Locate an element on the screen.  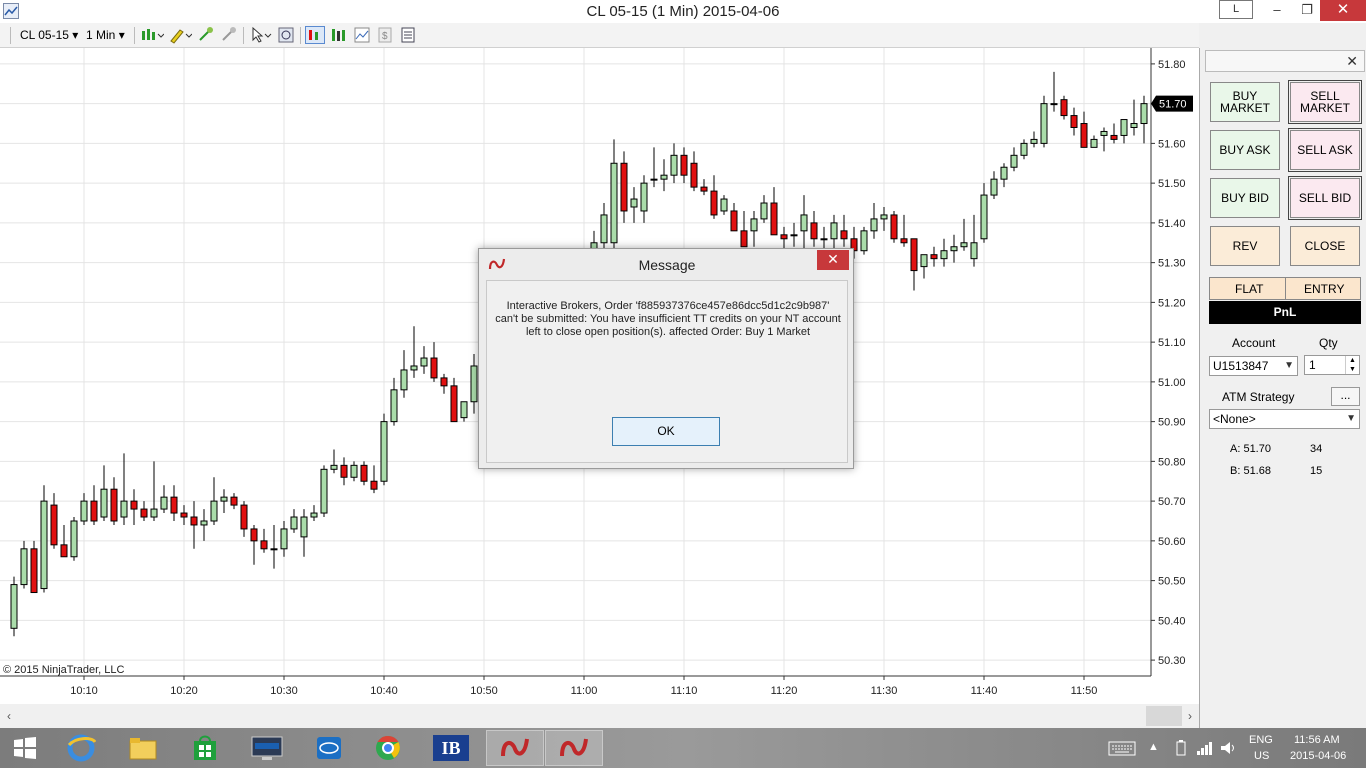
sell-bid-button: SELL BID is located at coordinates (1325, 198).